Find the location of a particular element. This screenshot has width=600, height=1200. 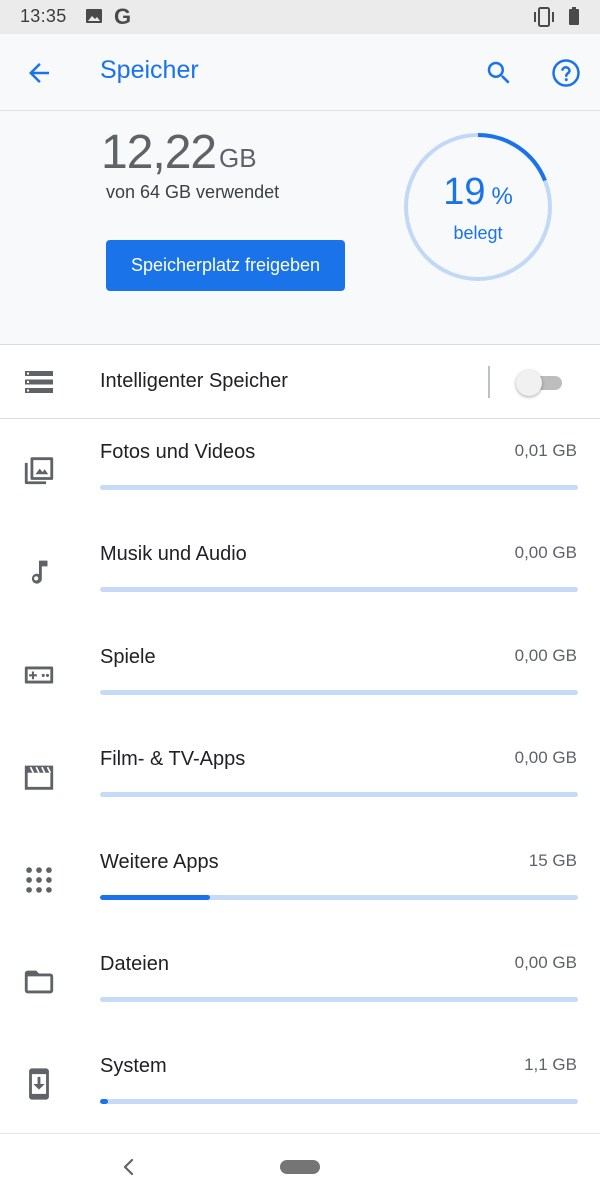

category-label: Musik und Audio is located at coordinates (173, 554).